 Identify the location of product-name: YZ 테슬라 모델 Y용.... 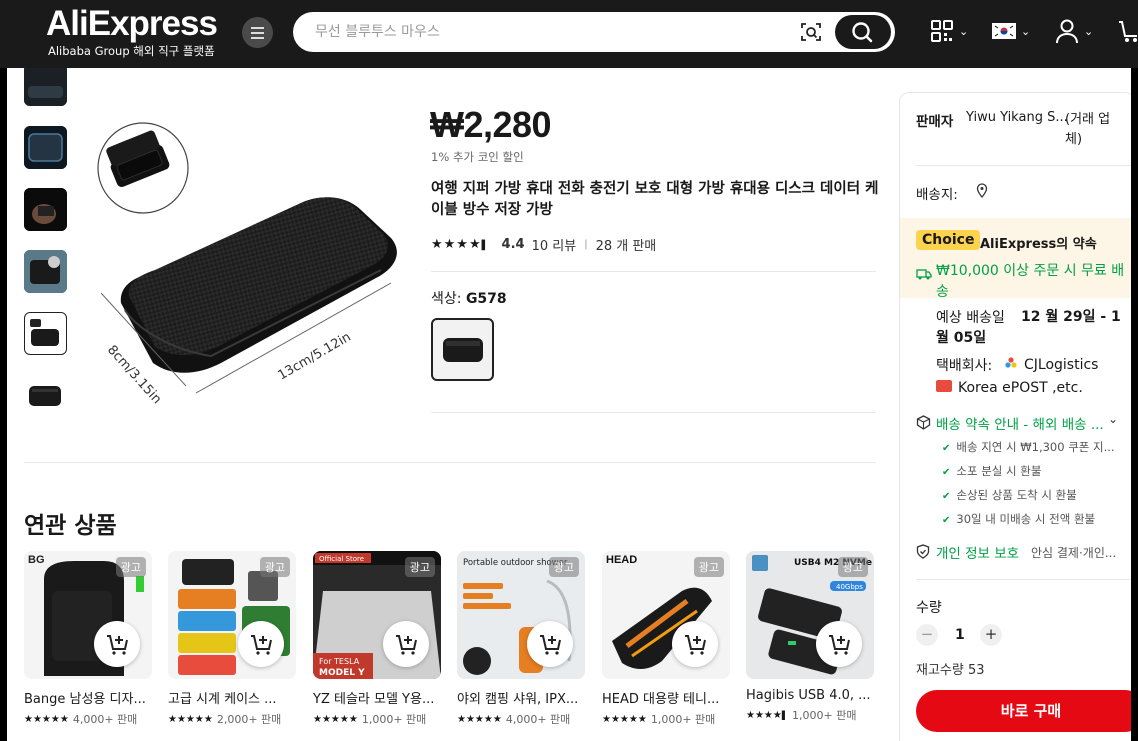
(378, 697).